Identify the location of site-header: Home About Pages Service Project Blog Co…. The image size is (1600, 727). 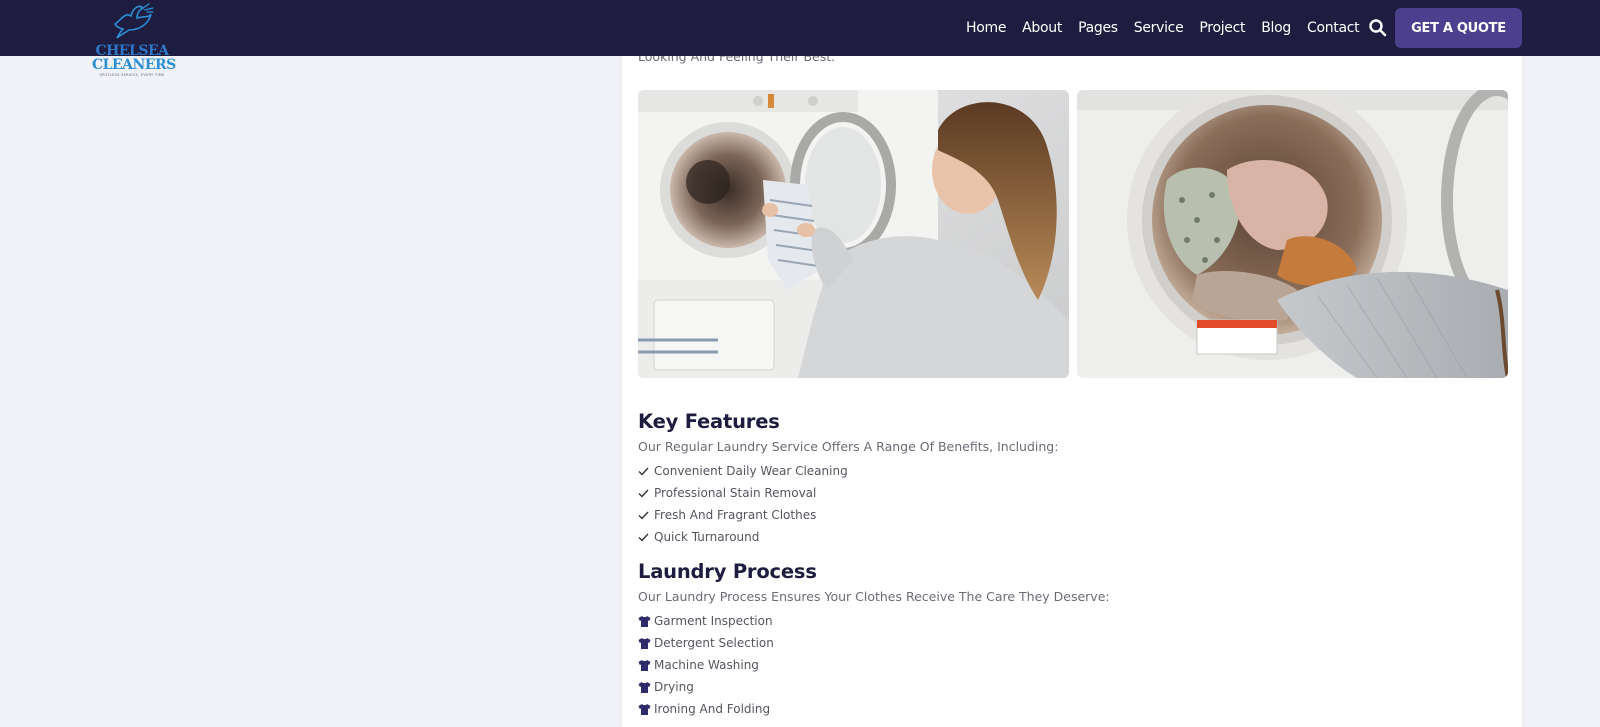
(800, 28).